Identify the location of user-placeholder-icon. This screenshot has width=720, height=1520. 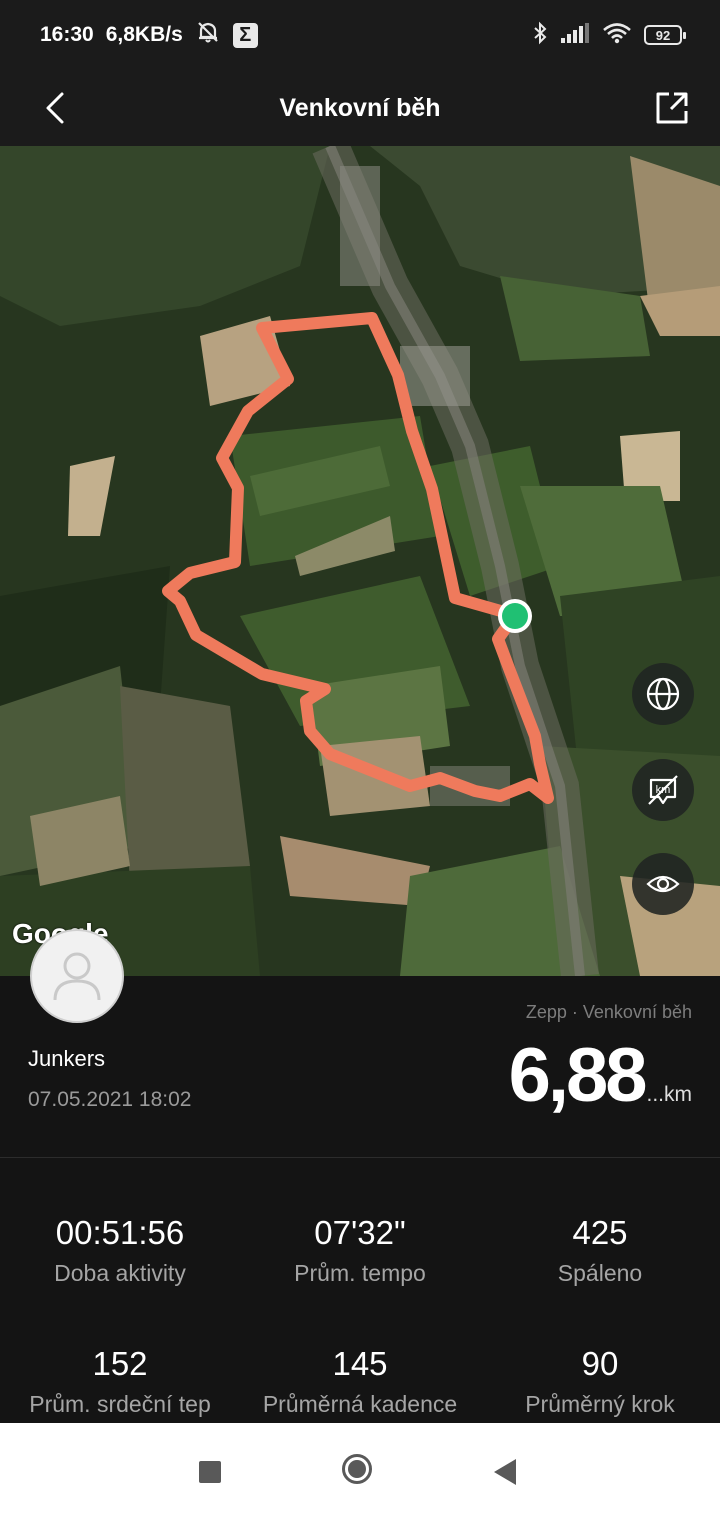
(77, 976).